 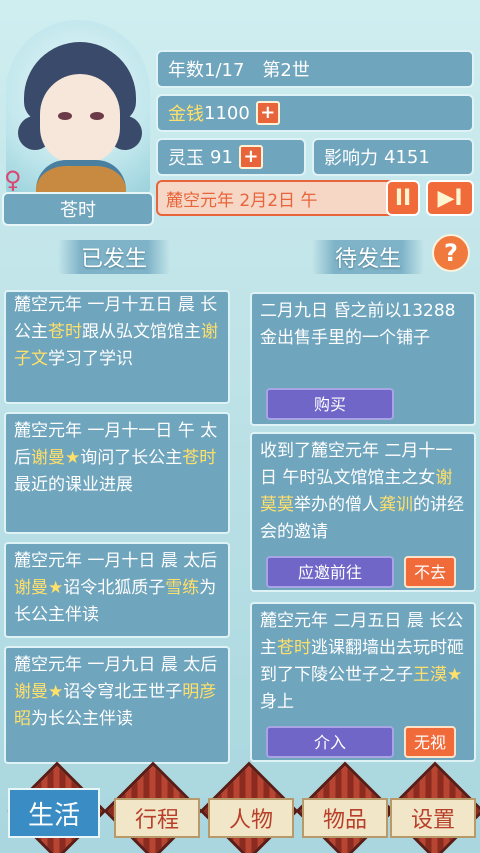 I want to click on pause-button: II, so click(x=403, y=198).